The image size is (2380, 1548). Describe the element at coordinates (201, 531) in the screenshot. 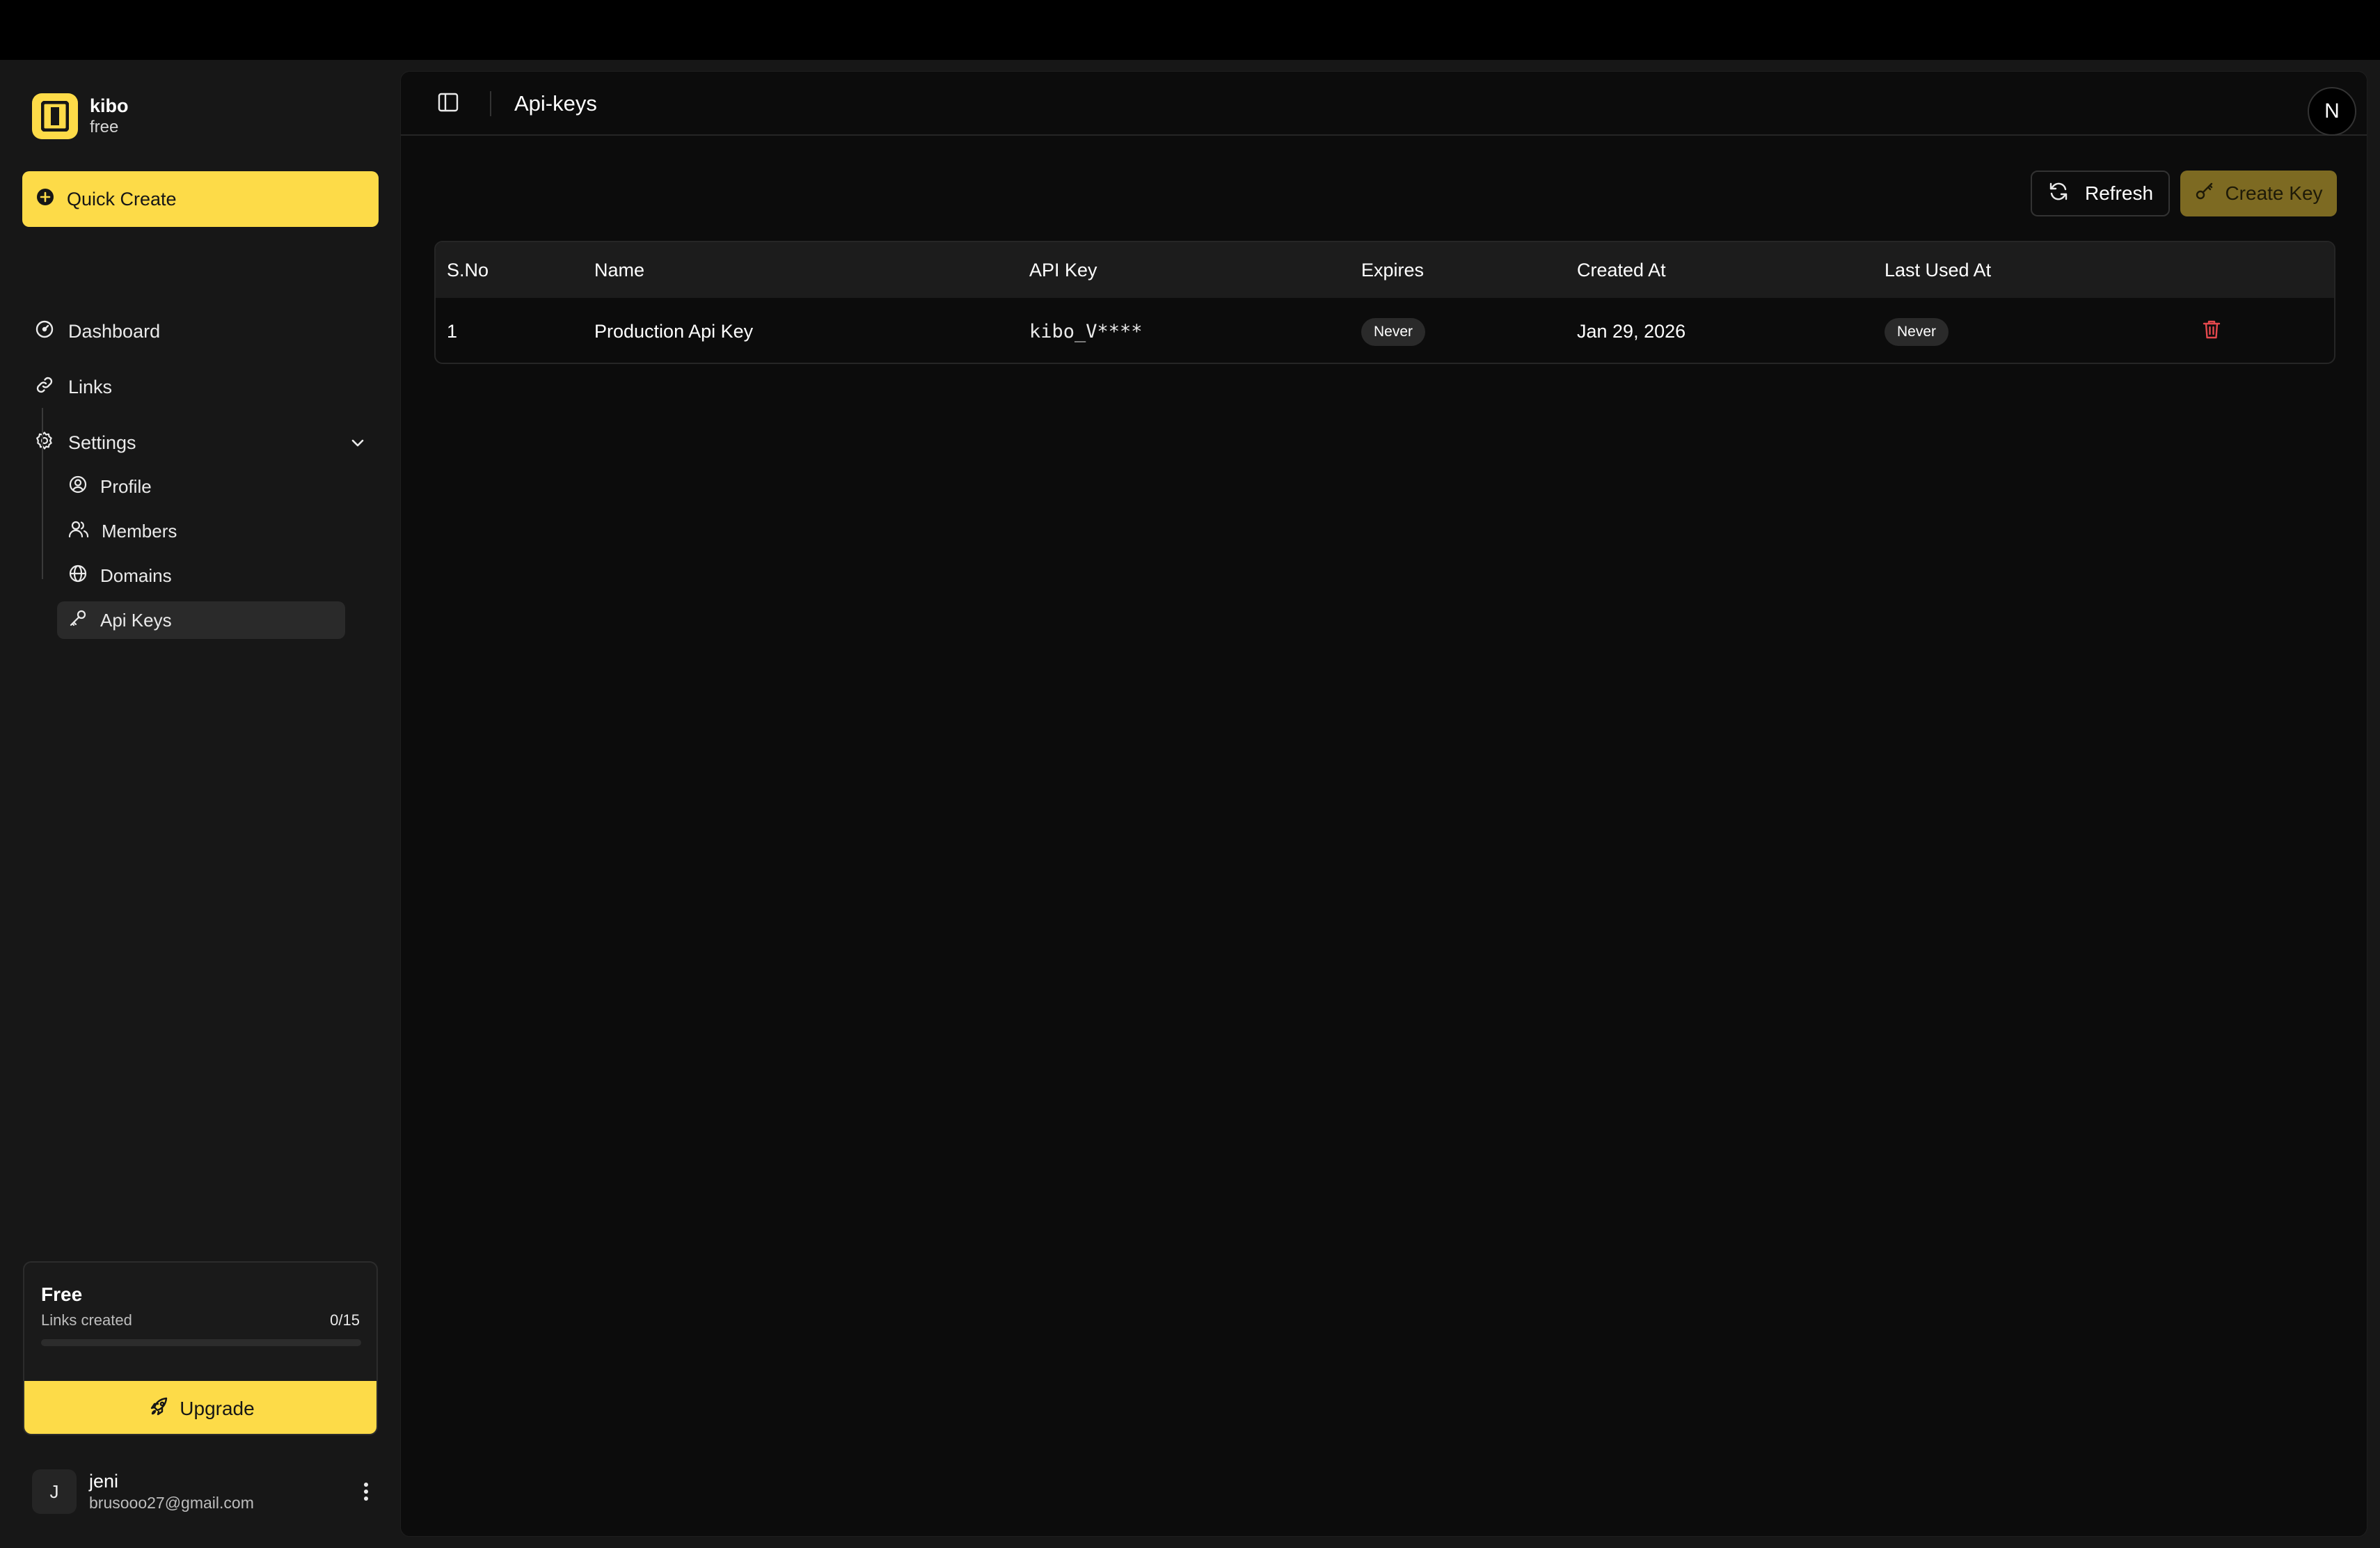

I see `sidebar-item-members: Members` at that location.